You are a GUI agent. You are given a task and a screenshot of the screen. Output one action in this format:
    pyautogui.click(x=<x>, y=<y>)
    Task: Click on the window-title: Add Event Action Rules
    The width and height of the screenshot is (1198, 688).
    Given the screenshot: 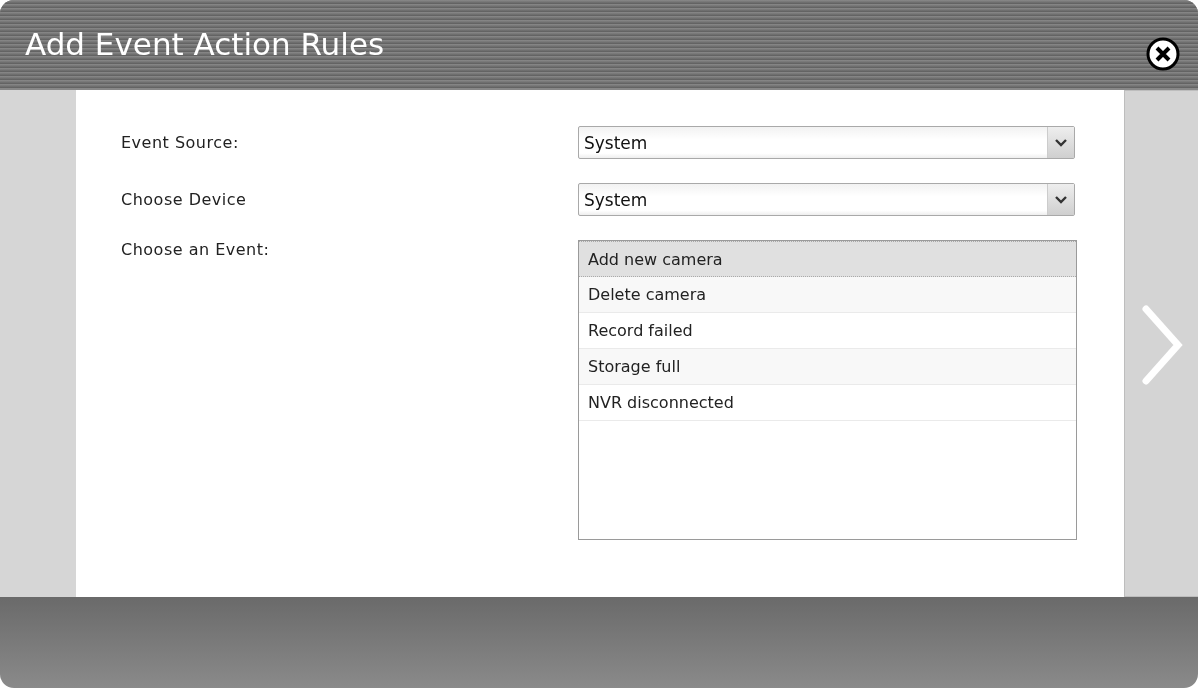 What is the action you would take?
    pyautogui.click(x=205, y=44)
    